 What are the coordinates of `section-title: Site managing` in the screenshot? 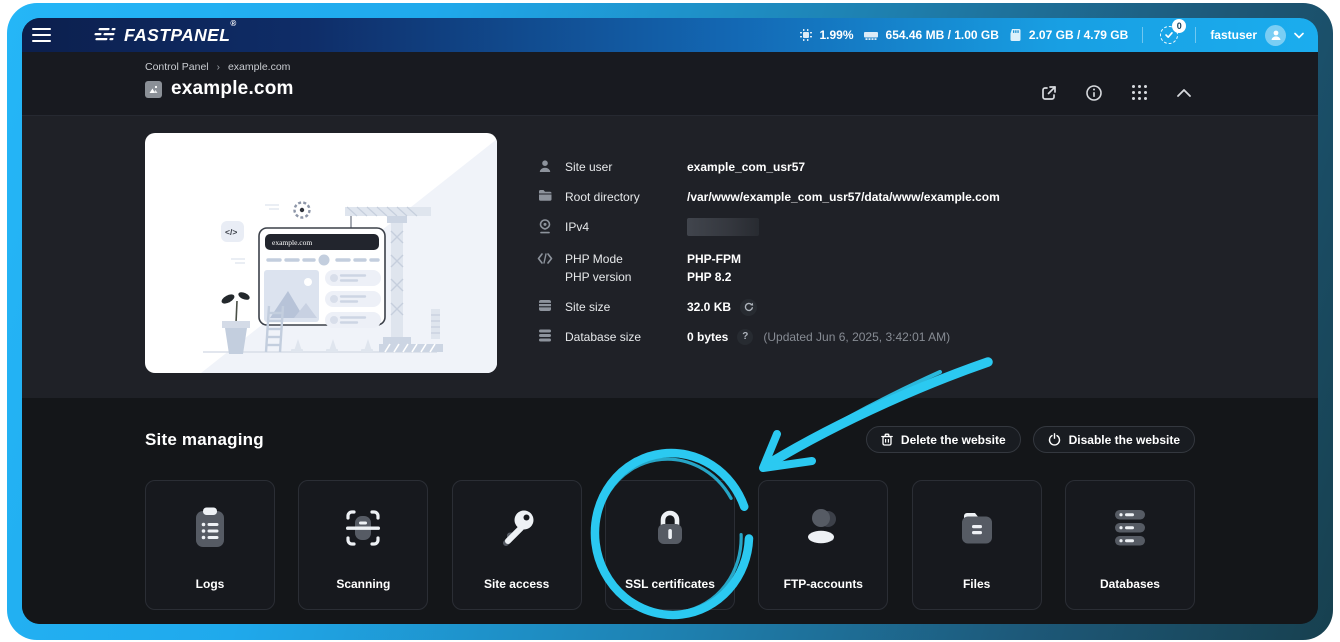 It's located at (204, 439).